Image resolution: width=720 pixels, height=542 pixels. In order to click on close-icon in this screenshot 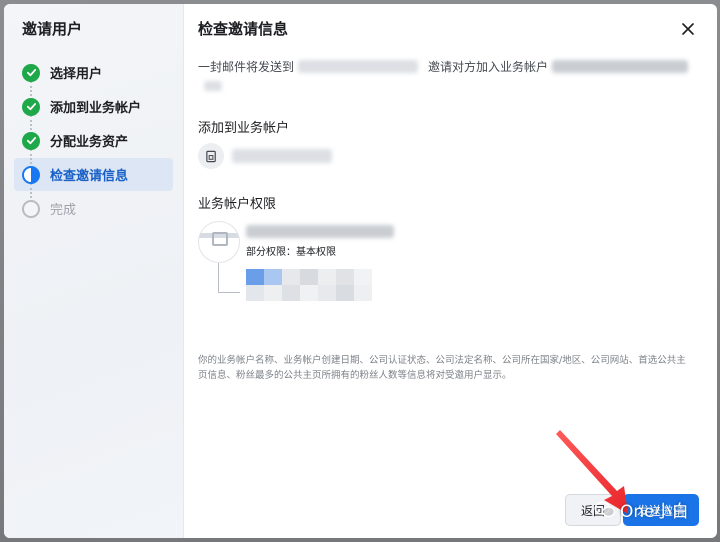, I will do `click(688, 29)`.